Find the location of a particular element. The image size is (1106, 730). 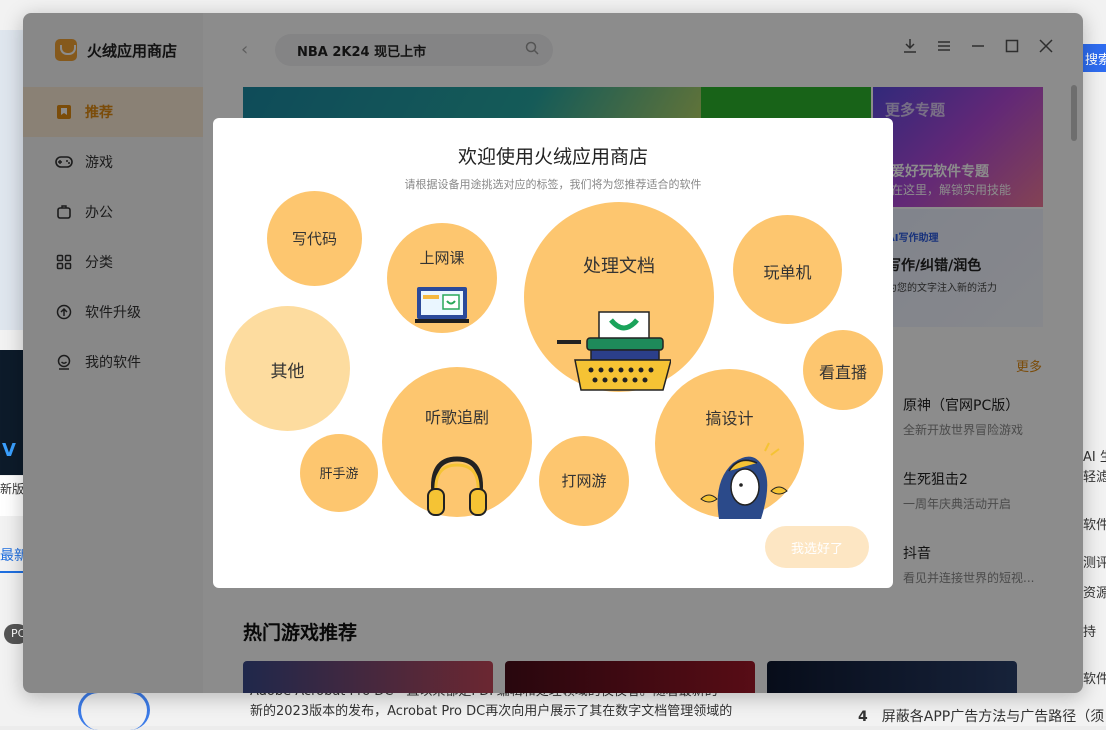

bg-rank-item: 4 屏蔽各APP广告方法与广告路径（须 is located at coordinates (982, 716).